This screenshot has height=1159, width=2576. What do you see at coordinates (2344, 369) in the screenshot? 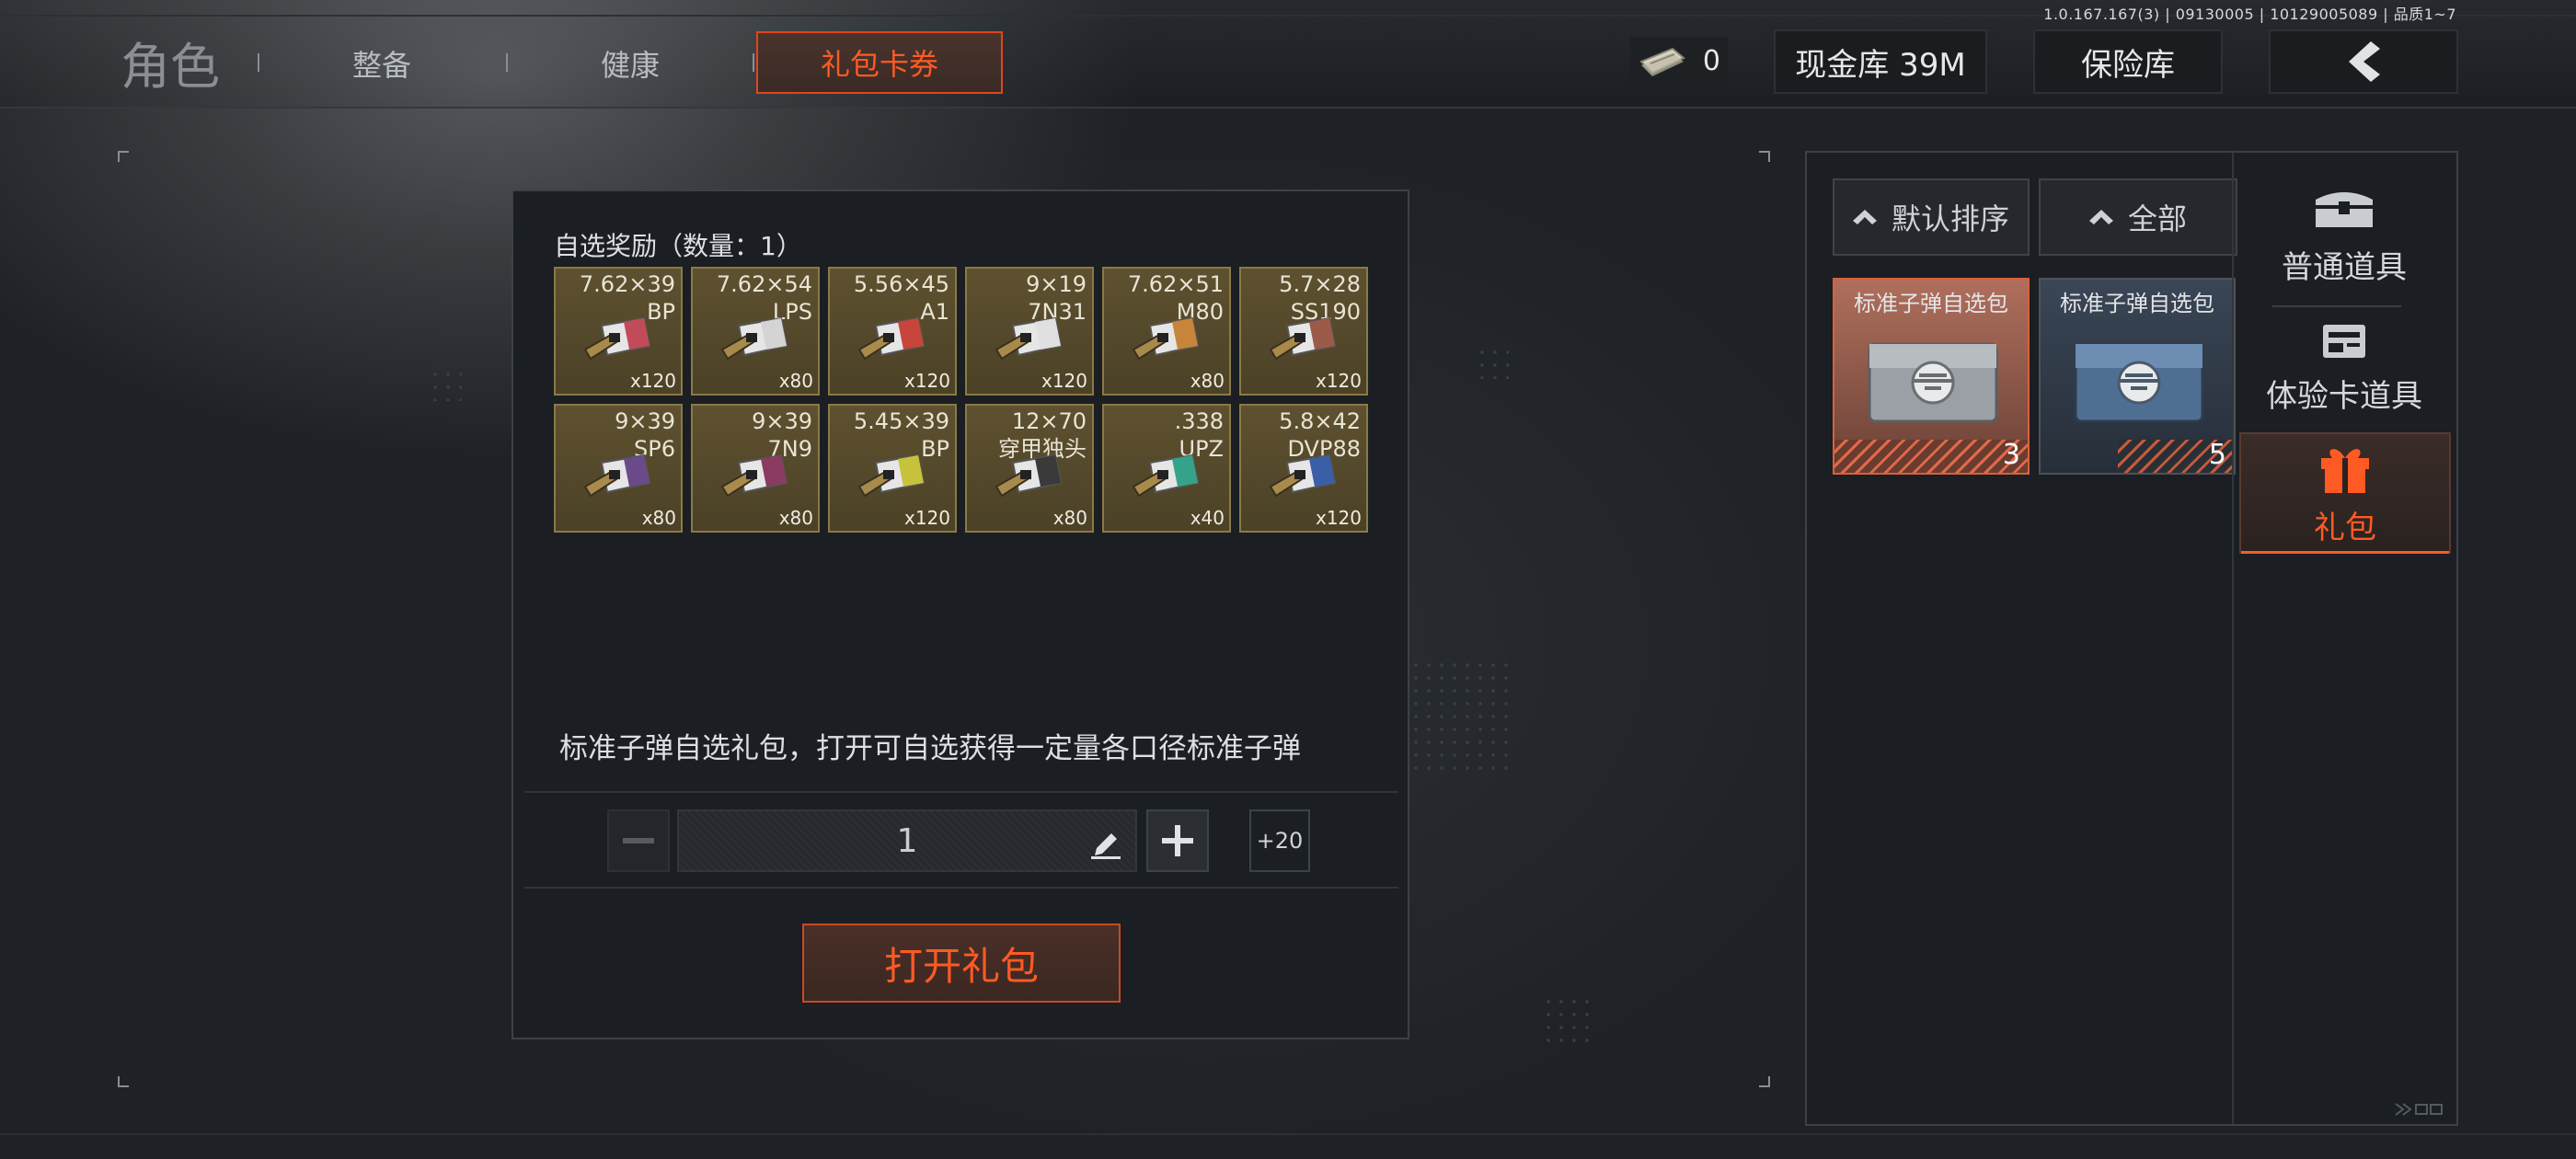
I see `category-trial-cards: 体验卡道具` at bounding box center [2344, 369].